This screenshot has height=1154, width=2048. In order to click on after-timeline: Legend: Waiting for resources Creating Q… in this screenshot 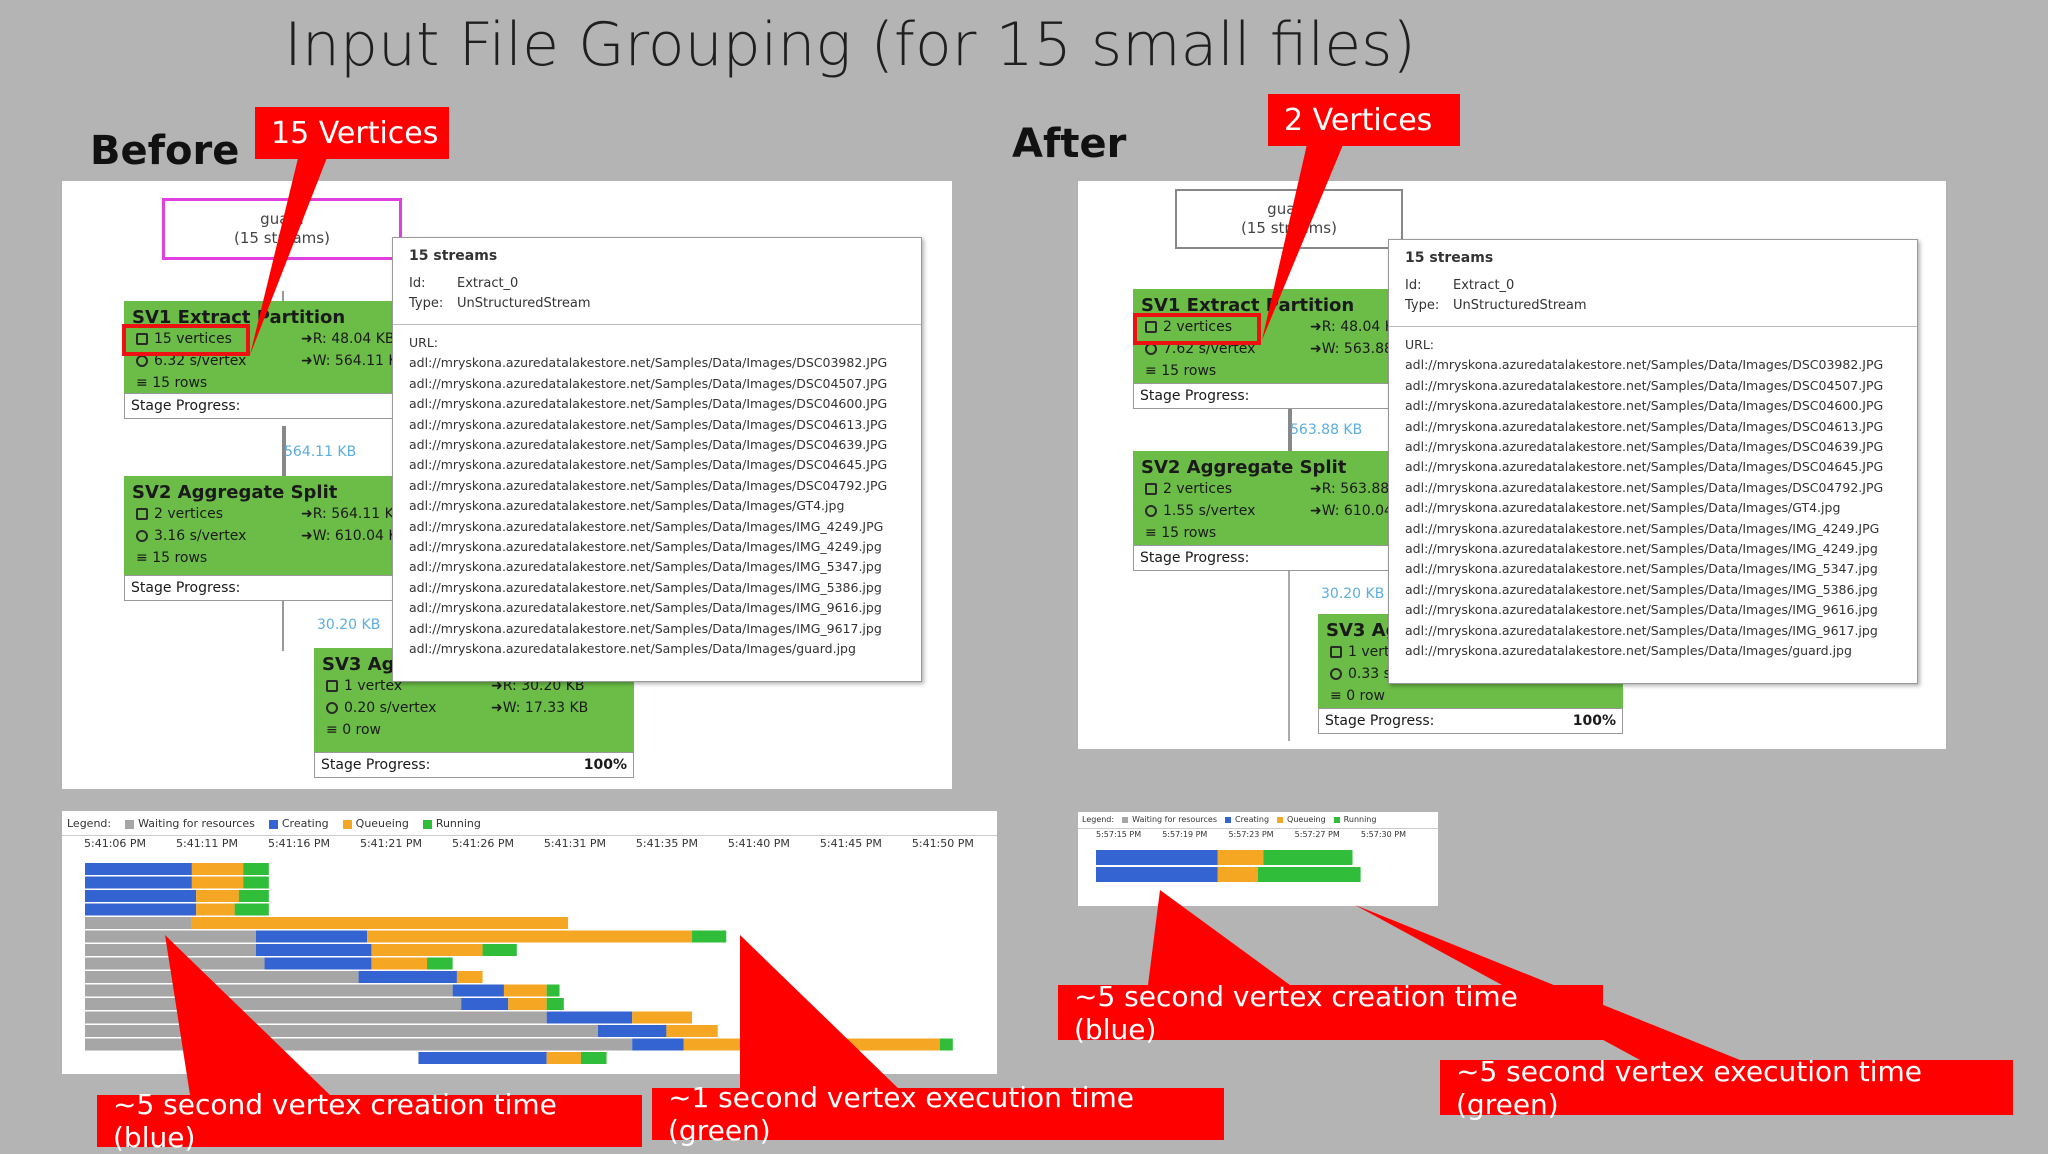, I will do `click(1258, 859)`.